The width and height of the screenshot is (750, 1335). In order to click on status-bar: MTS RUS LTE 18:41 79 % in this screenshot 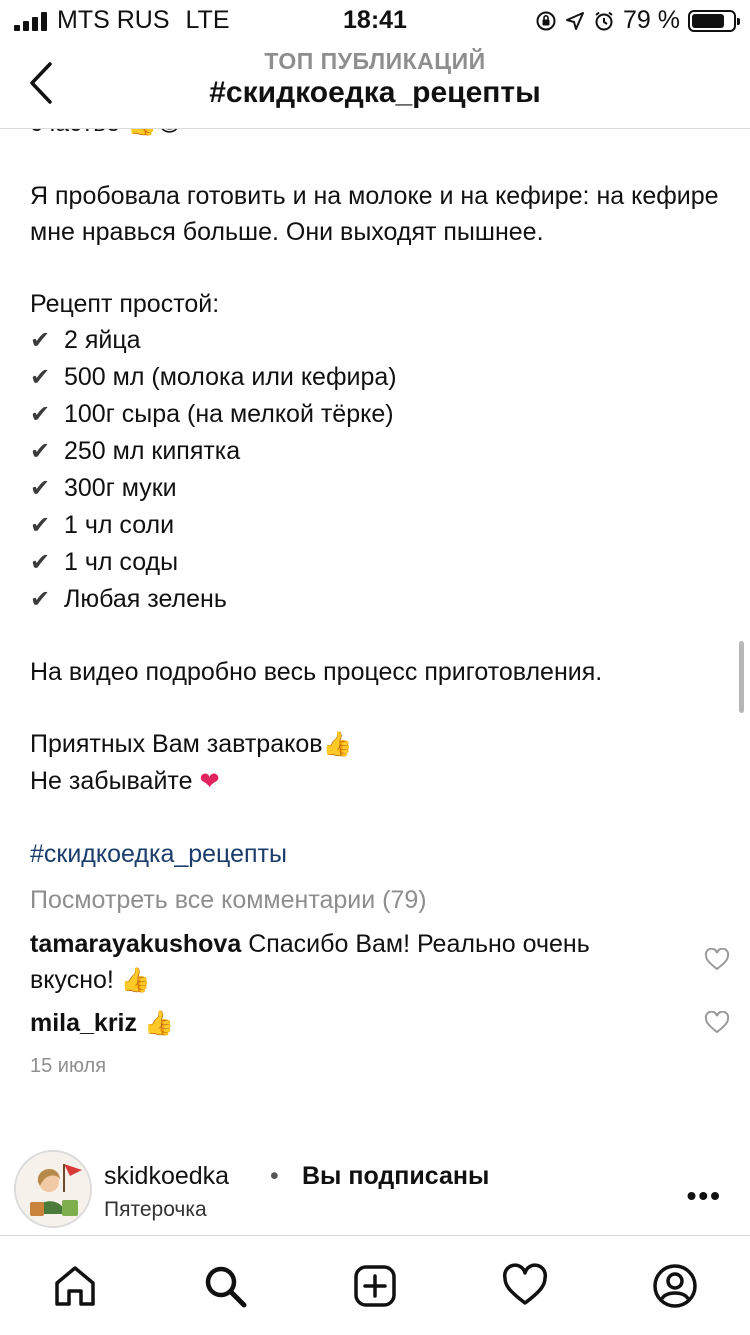, I will do `click(375, 20)`.